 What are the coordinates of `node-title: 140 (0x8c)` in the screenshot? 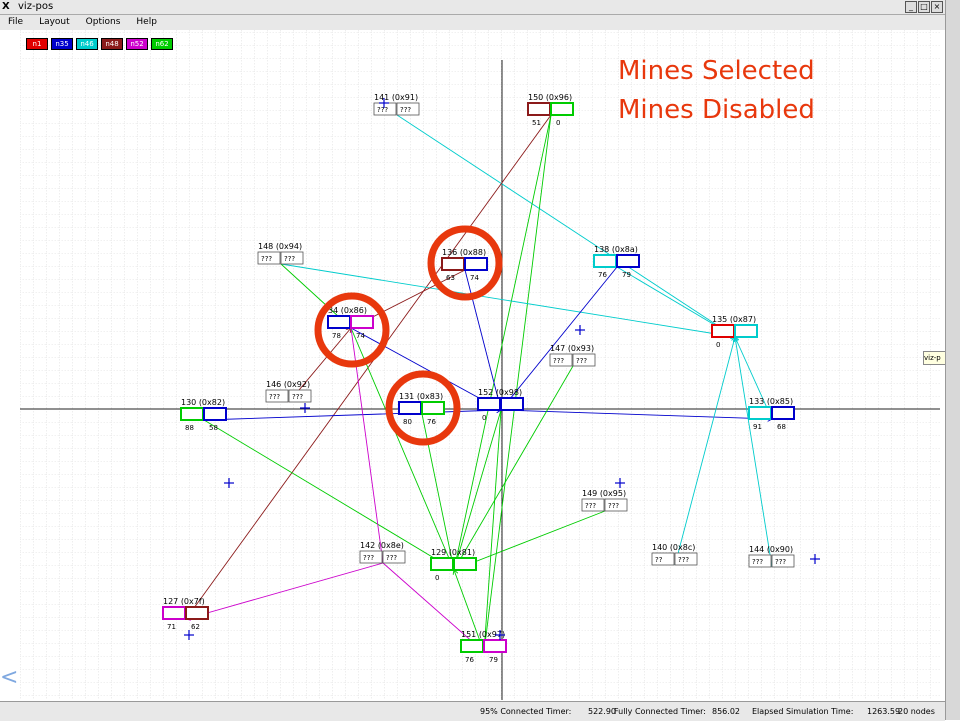 It's located at (673, 547).